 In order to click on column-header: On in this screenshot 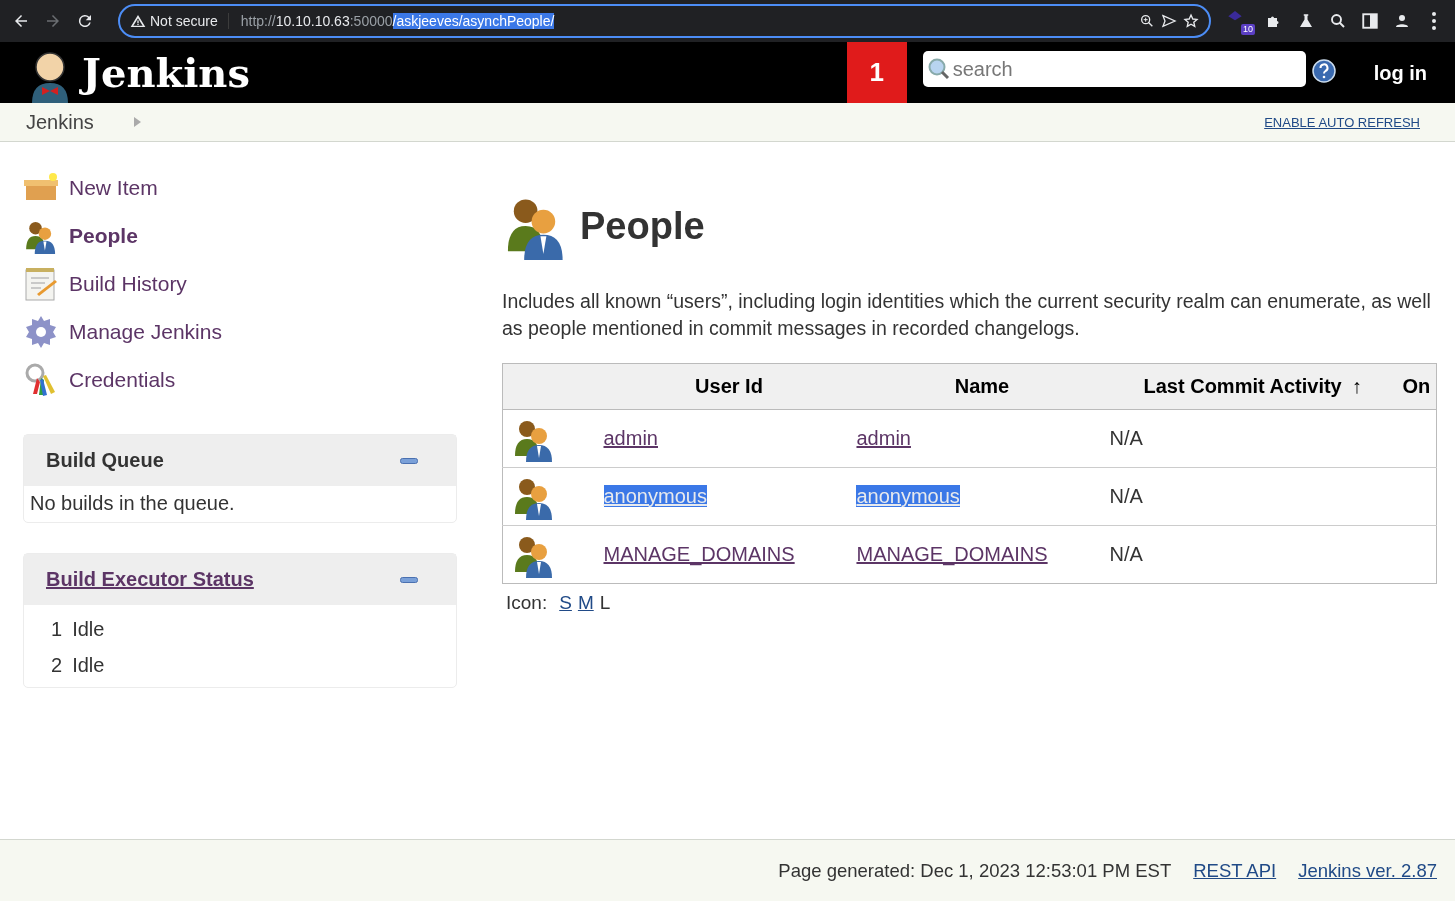, I will do `click(1416, 386)`.